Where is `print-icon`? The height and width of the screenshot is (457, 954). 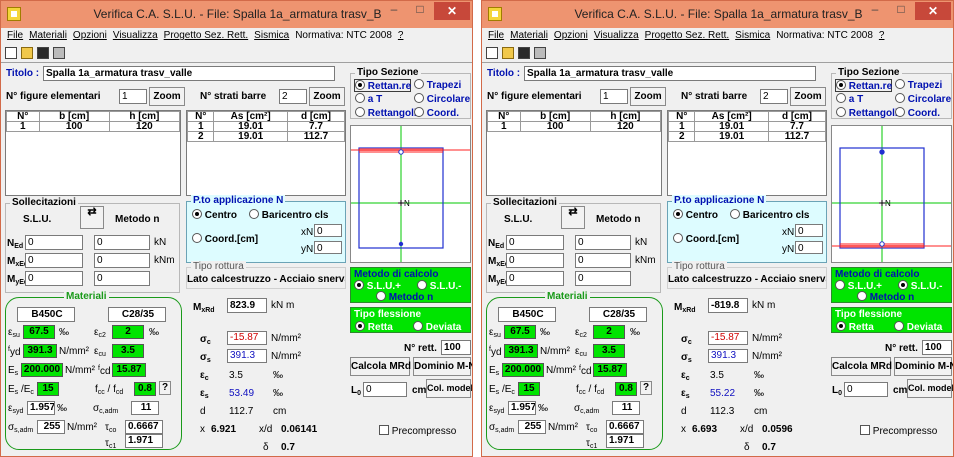
print-icon is located at coordinates (59, 53).